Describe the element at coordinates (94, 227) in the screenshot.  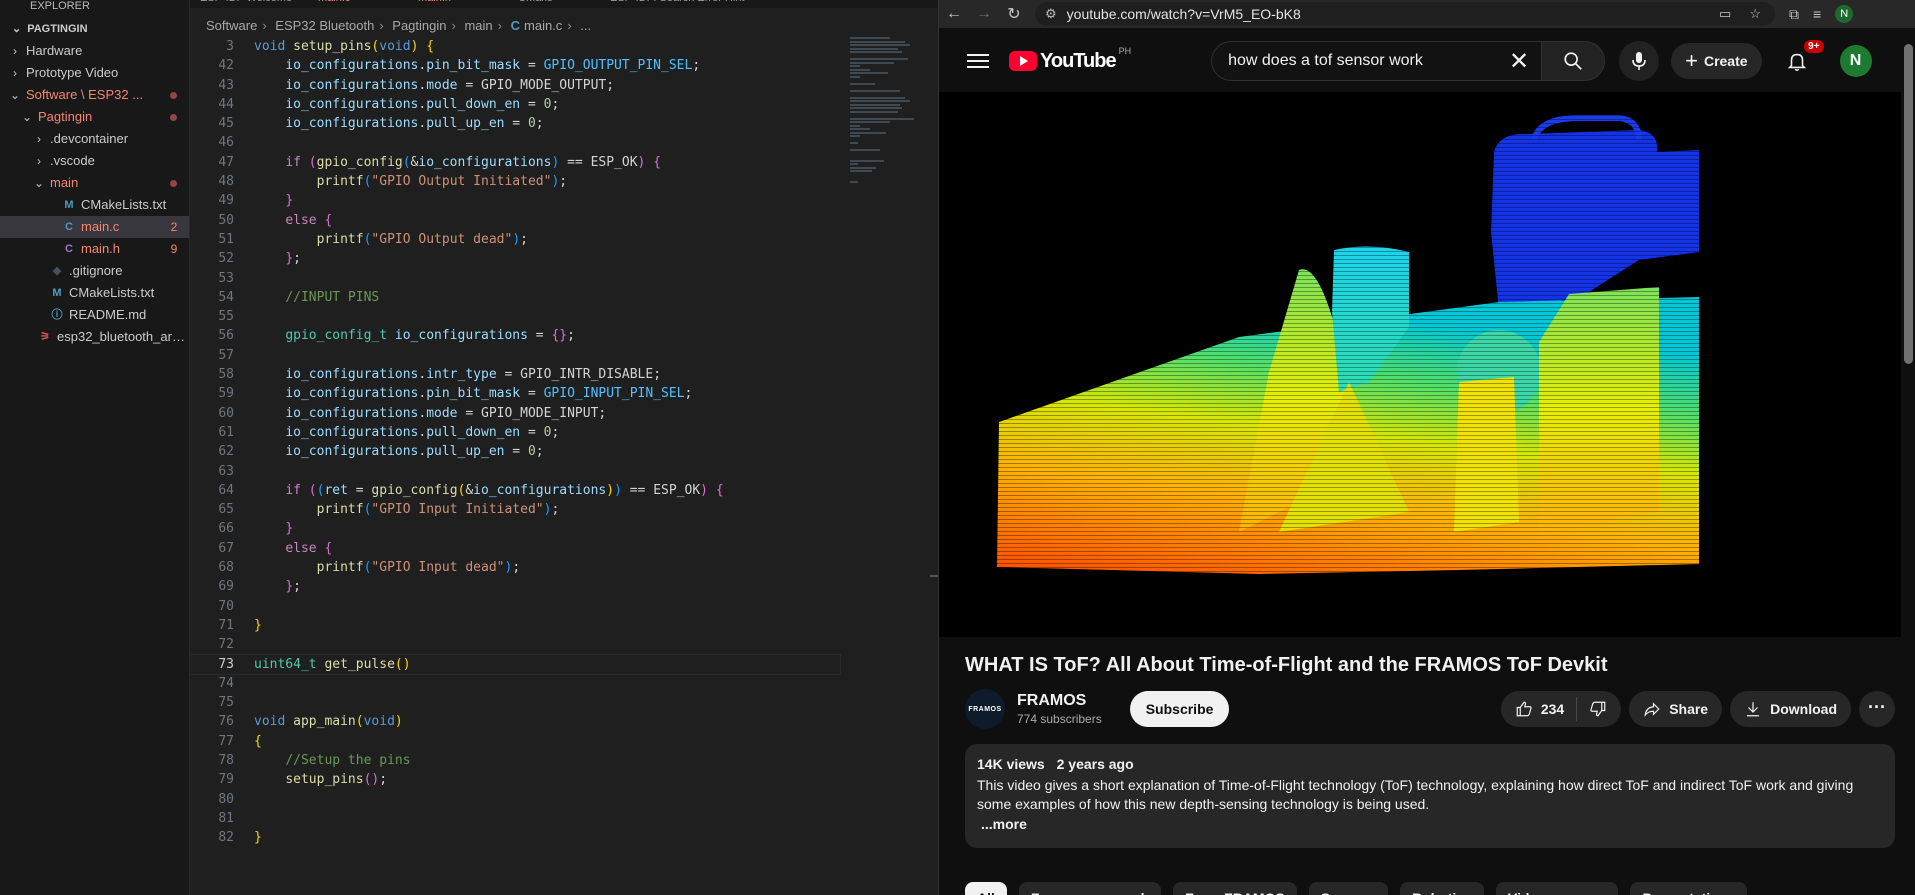
I see `tree-item: Cmain.c 2` at that location.